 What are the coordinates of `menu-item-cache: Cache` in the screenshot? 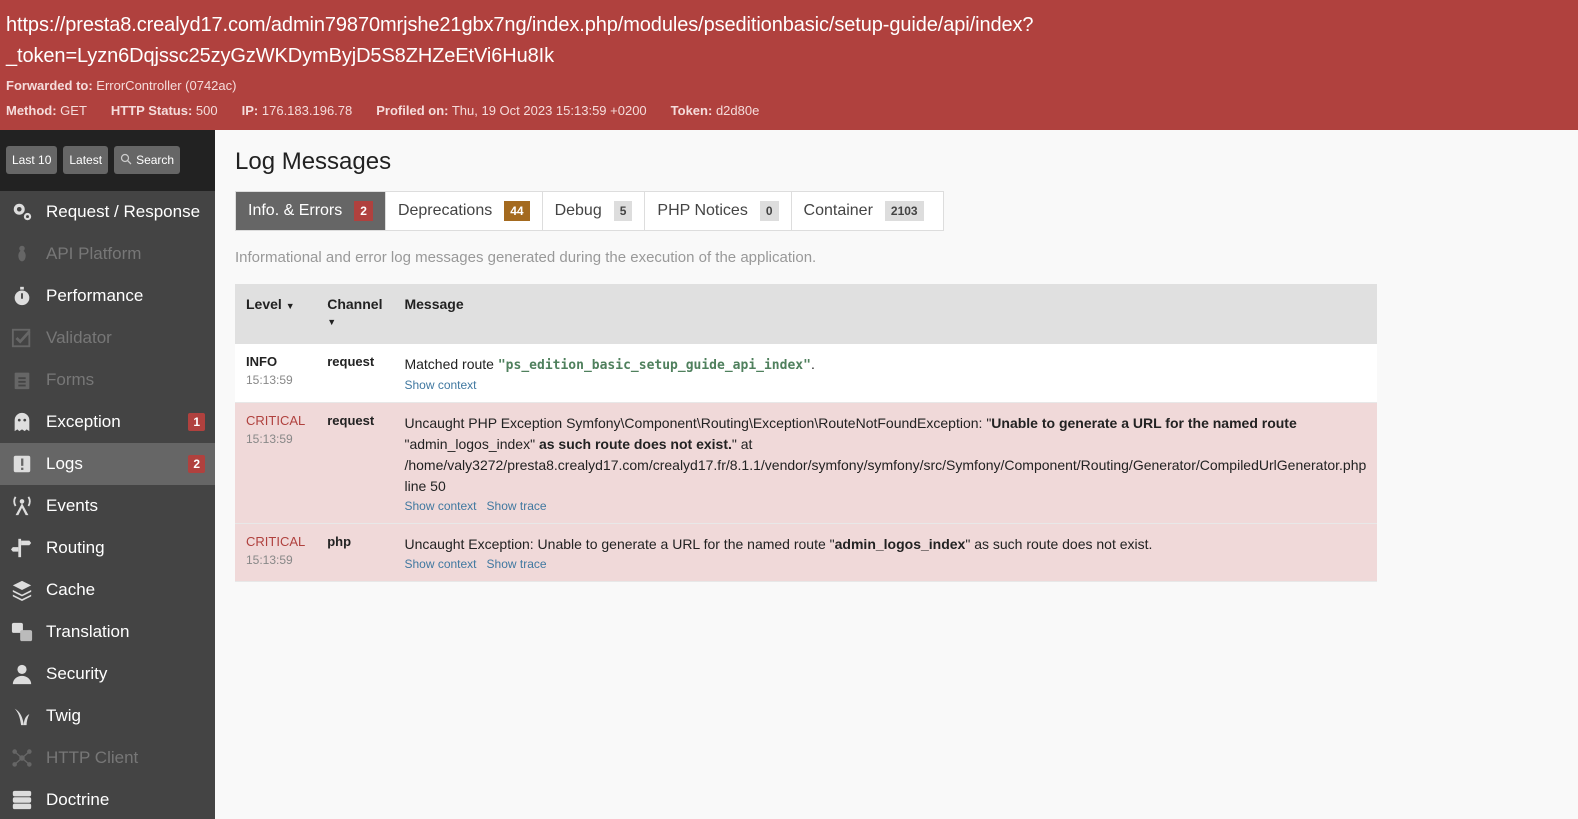 It's located at (107, 590).